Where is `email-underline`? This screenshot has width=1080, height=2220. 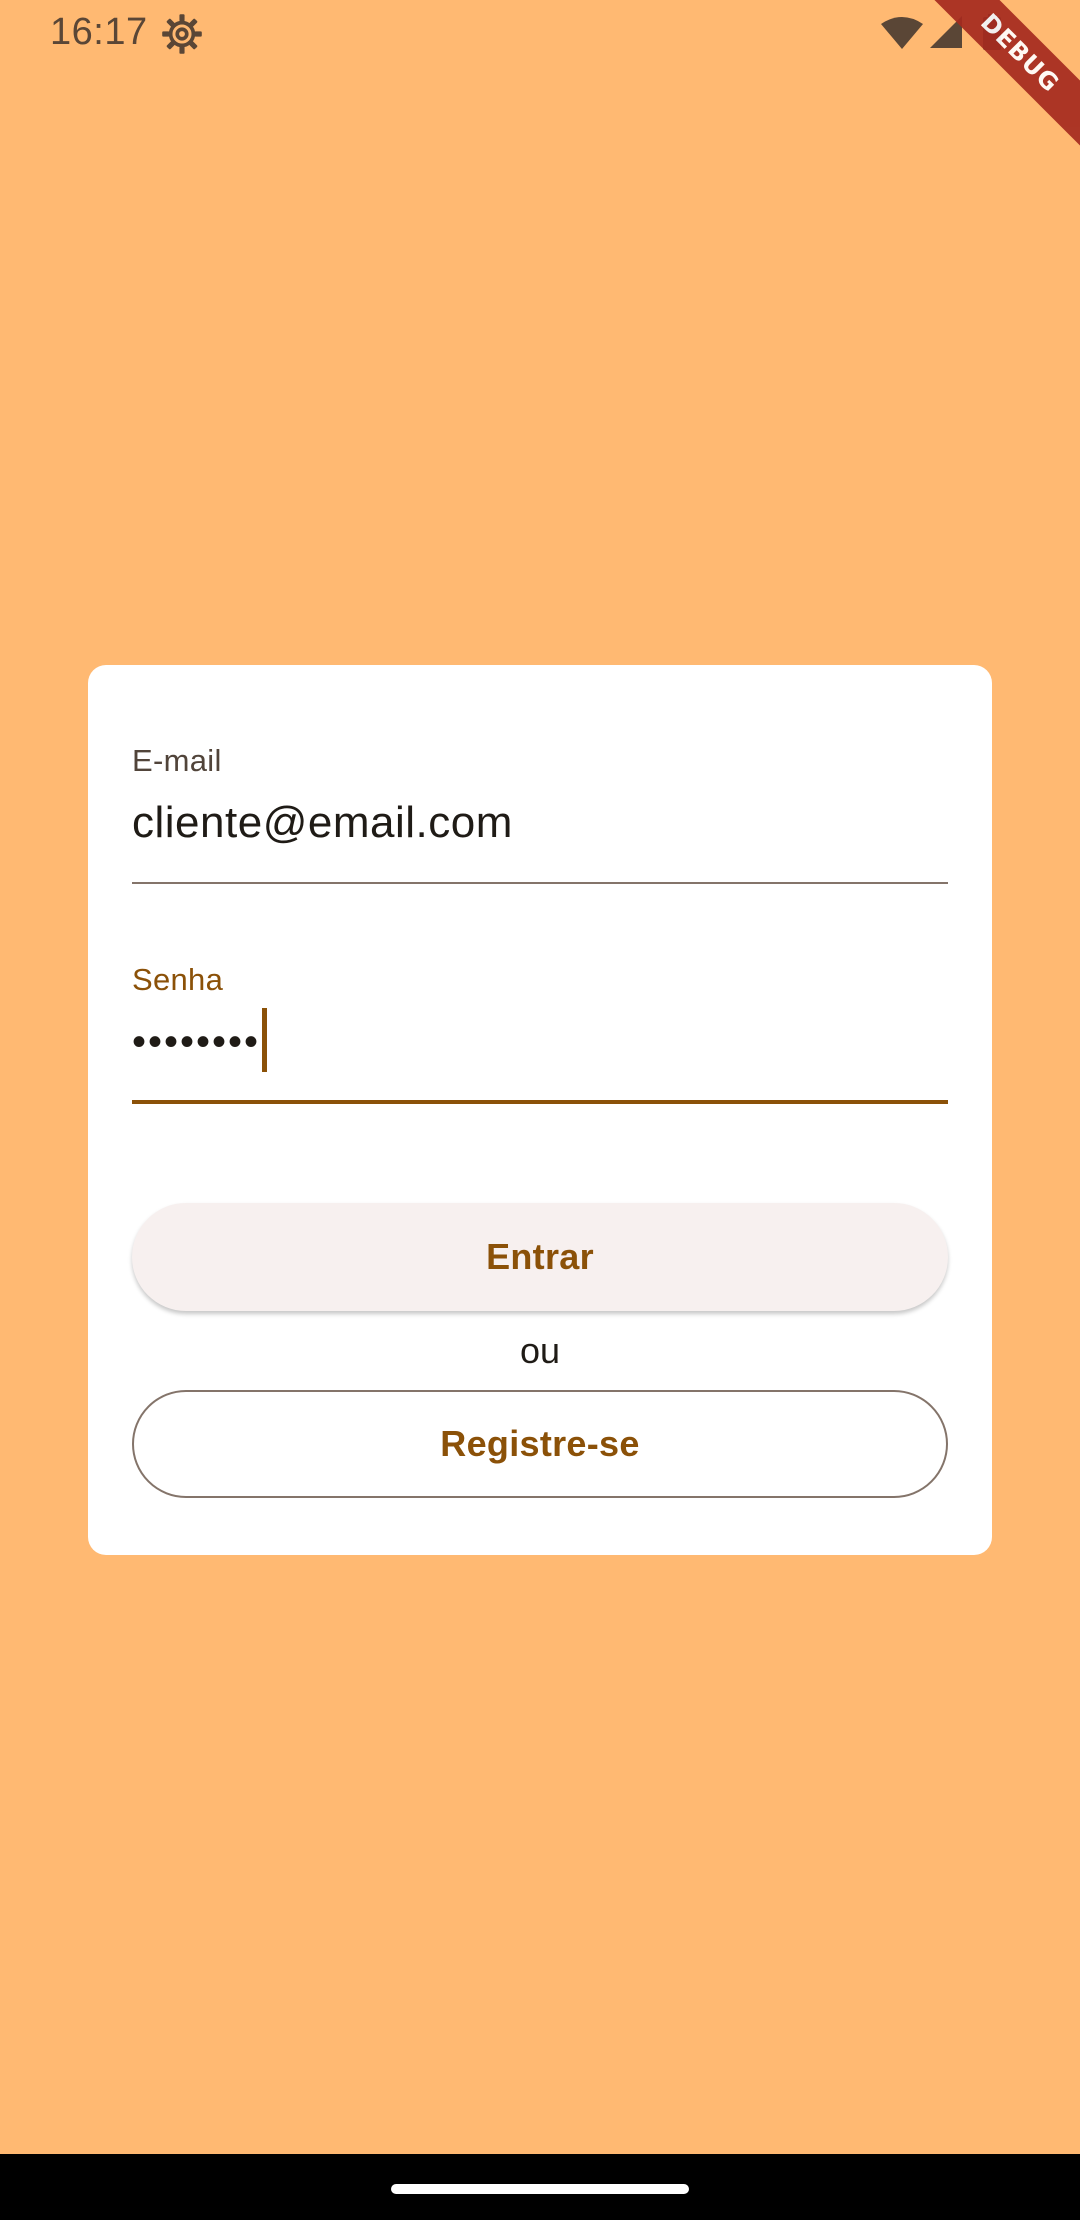 email-underline is located at coordinates (540, 883).